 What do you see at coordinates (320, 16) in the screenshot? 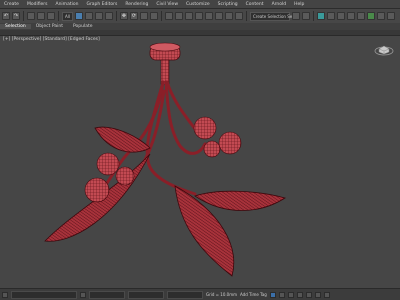
I see `scene-explorer-icon` at bounding box center [320, 16].